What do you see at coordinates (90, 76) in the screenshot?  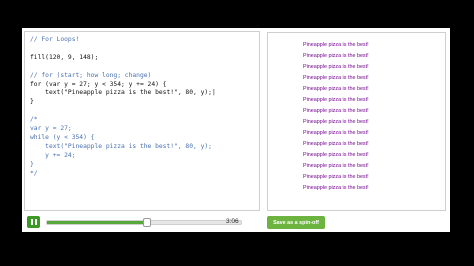 I see `code-line: // for (start; how long; change)` at bounding box center [90, 76].